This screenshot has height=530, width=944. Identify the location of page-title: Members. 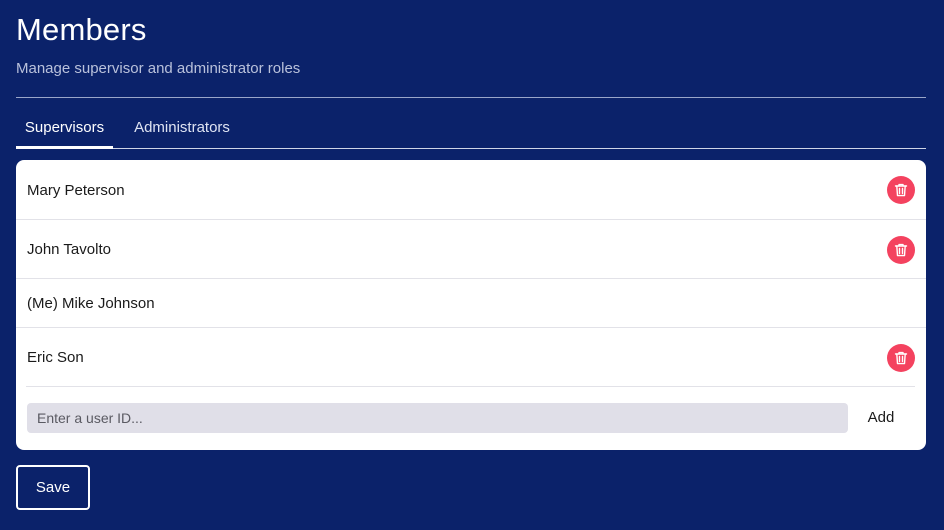
(81, 29).